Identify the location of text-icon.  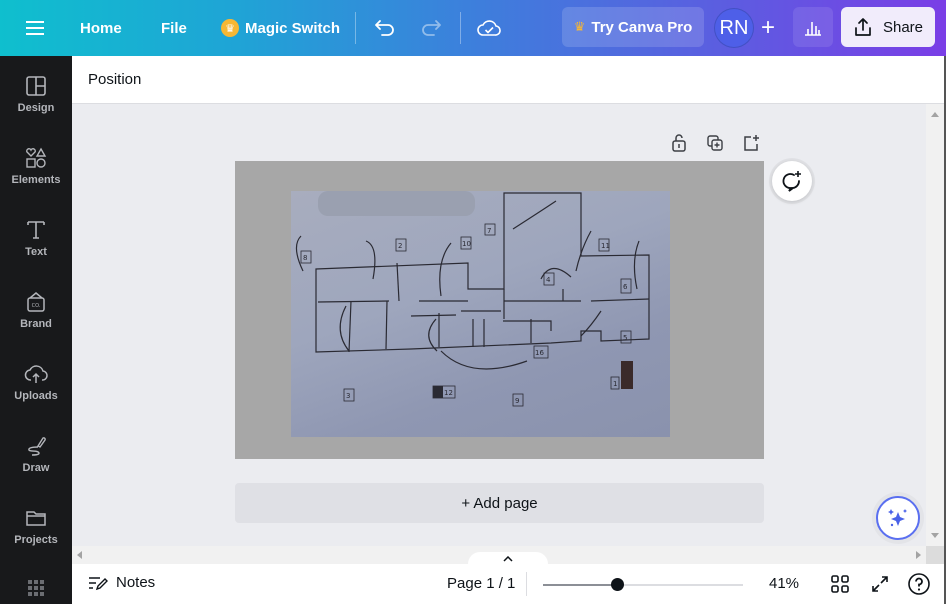
(36, 230).